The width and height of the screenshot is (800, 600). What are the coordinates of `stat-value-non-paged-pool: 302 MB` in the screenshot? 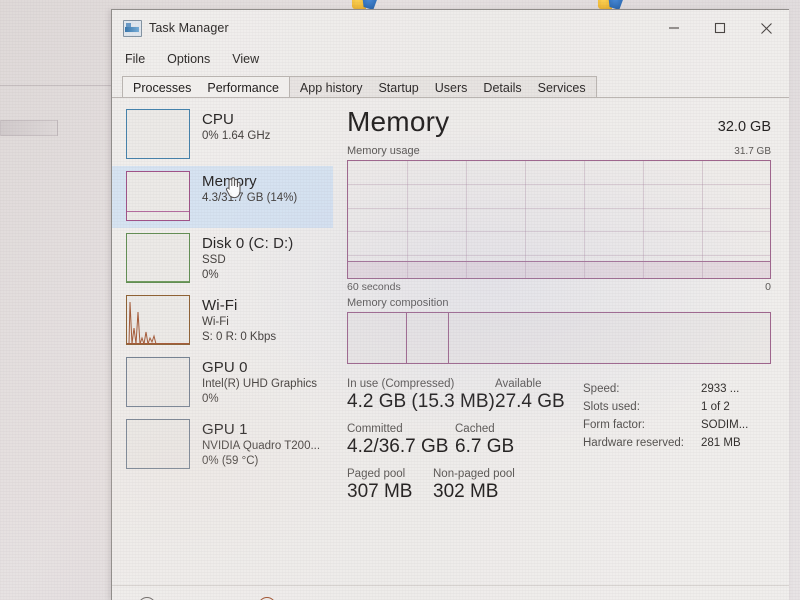 It's located at (466, 491).